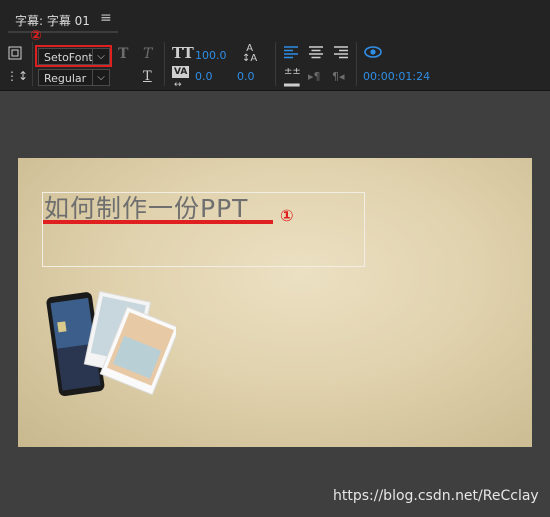  Describe the element at coordinates (396, 77) in the screenshot. I see `background-timecode: 00:00:01:24` at that location.